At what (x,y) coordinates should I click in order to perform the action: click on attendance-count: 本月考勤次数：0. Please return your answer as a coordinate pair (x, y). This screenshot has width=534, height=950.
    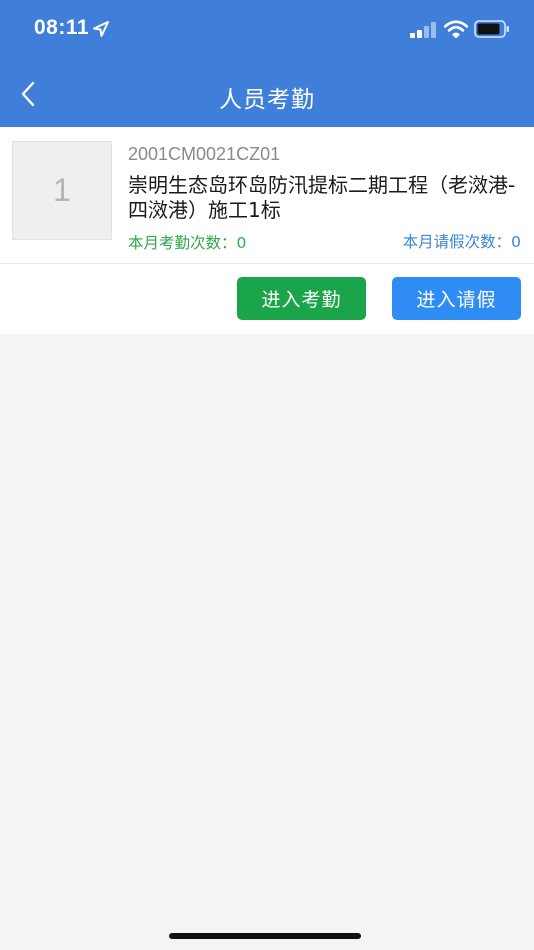
    Looking at the image, I should click on (187, 243).